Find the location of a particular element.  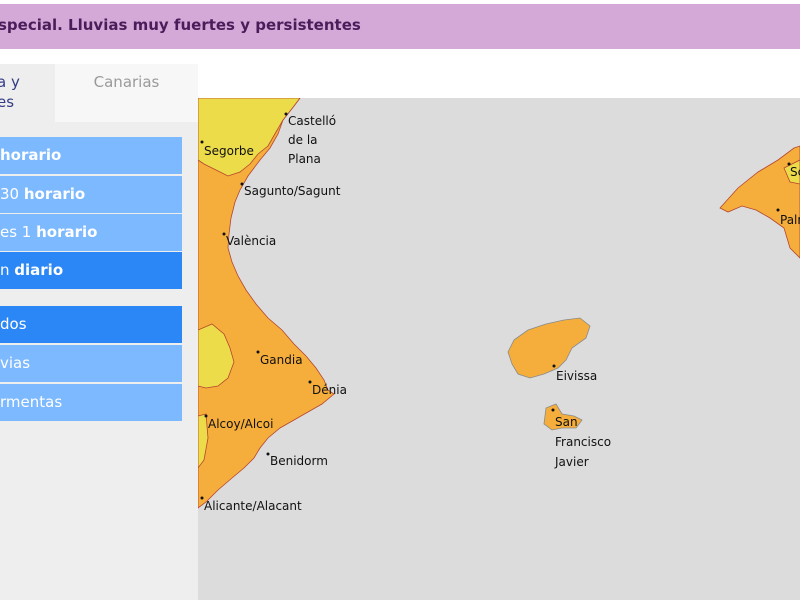

city-soller-label: Sc is located at coordinates (795, 172).